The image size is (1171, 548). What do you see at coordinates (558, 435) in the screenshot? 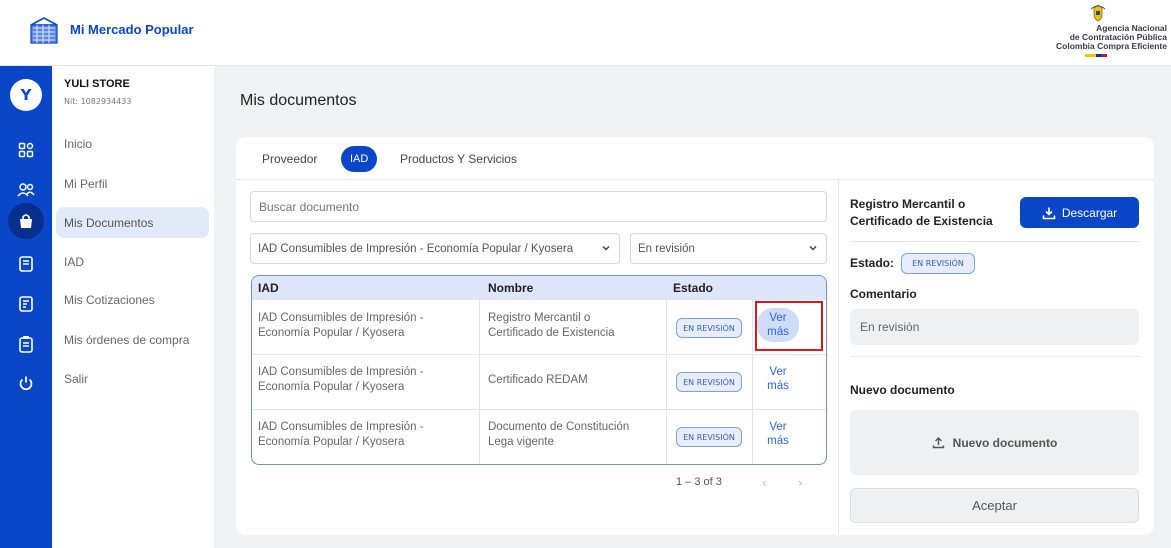
I see `cell-nombre: Documento de Constitución Lega vigente` at bounding box center [558, 435].